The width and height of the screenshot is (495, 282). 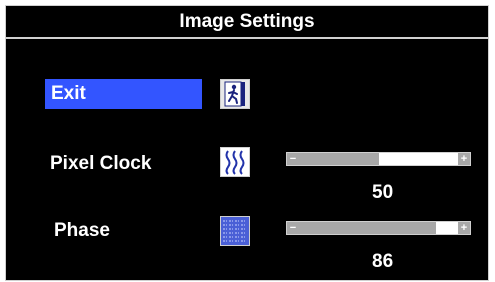 What do you see at coordinates (123, 94) in the screenshot?
I see `exit-button: Exit` at bounding box center [123, 94].